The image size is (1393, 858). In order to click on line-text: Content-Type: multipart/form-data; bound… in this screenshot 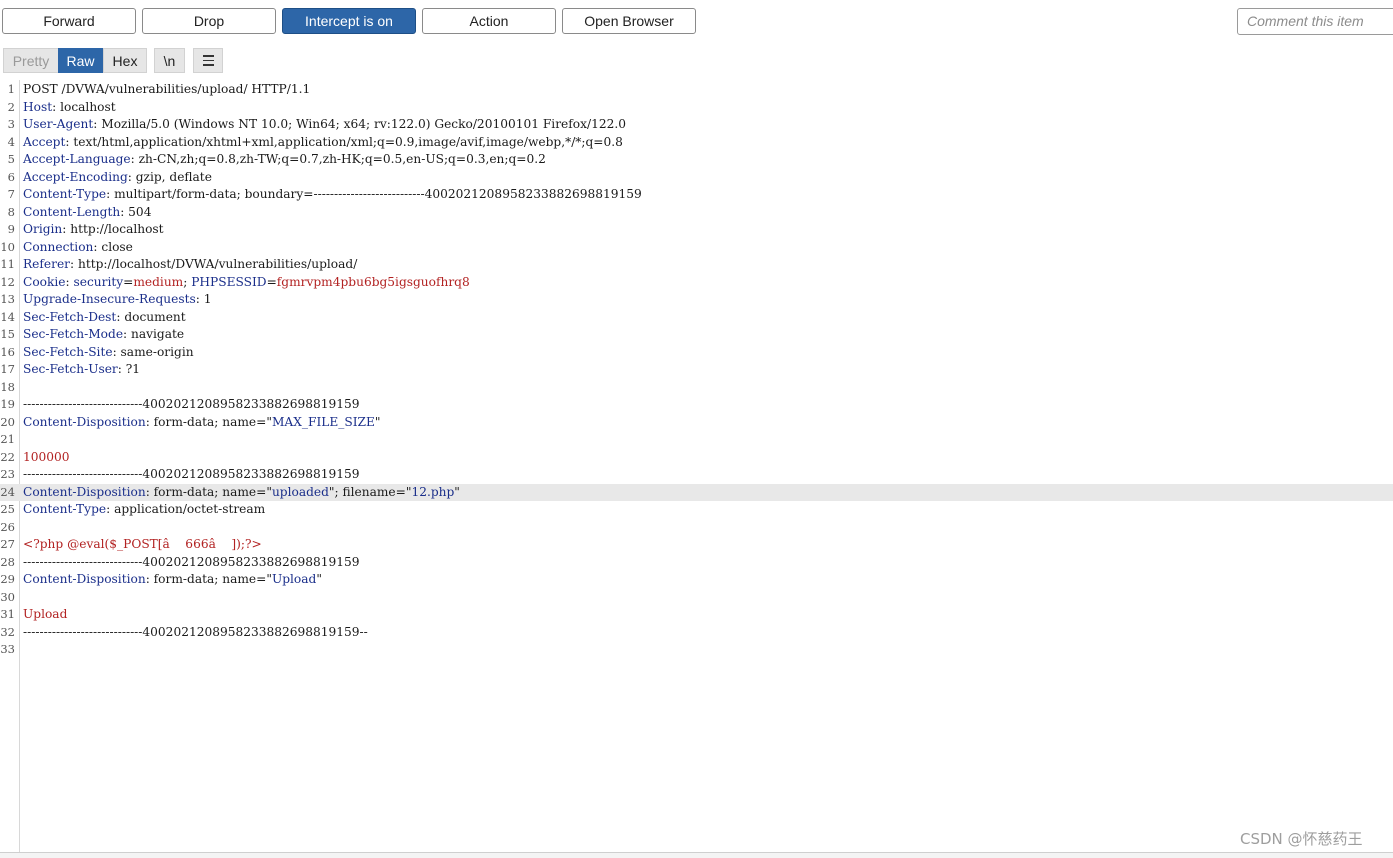, I will do `click(332, 194)`.